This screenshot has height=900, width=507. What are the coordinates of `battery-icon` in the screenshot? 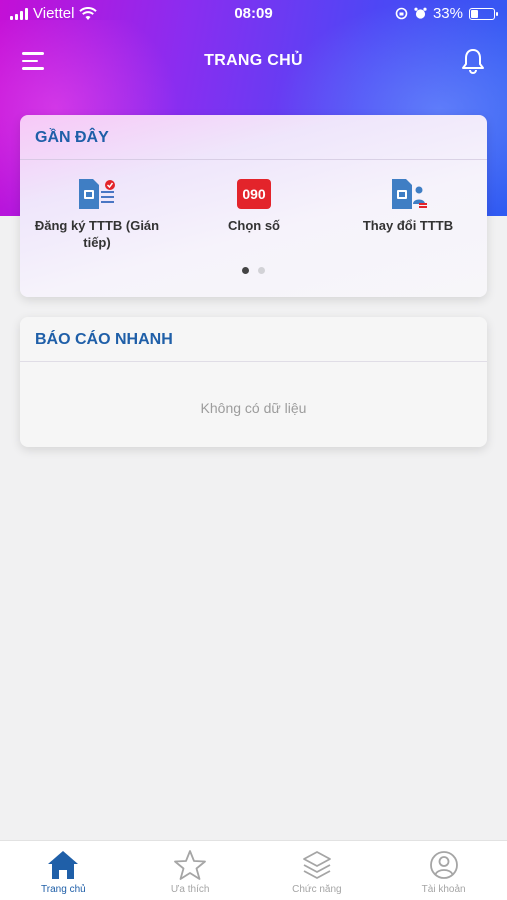 It's located at (483, 13).